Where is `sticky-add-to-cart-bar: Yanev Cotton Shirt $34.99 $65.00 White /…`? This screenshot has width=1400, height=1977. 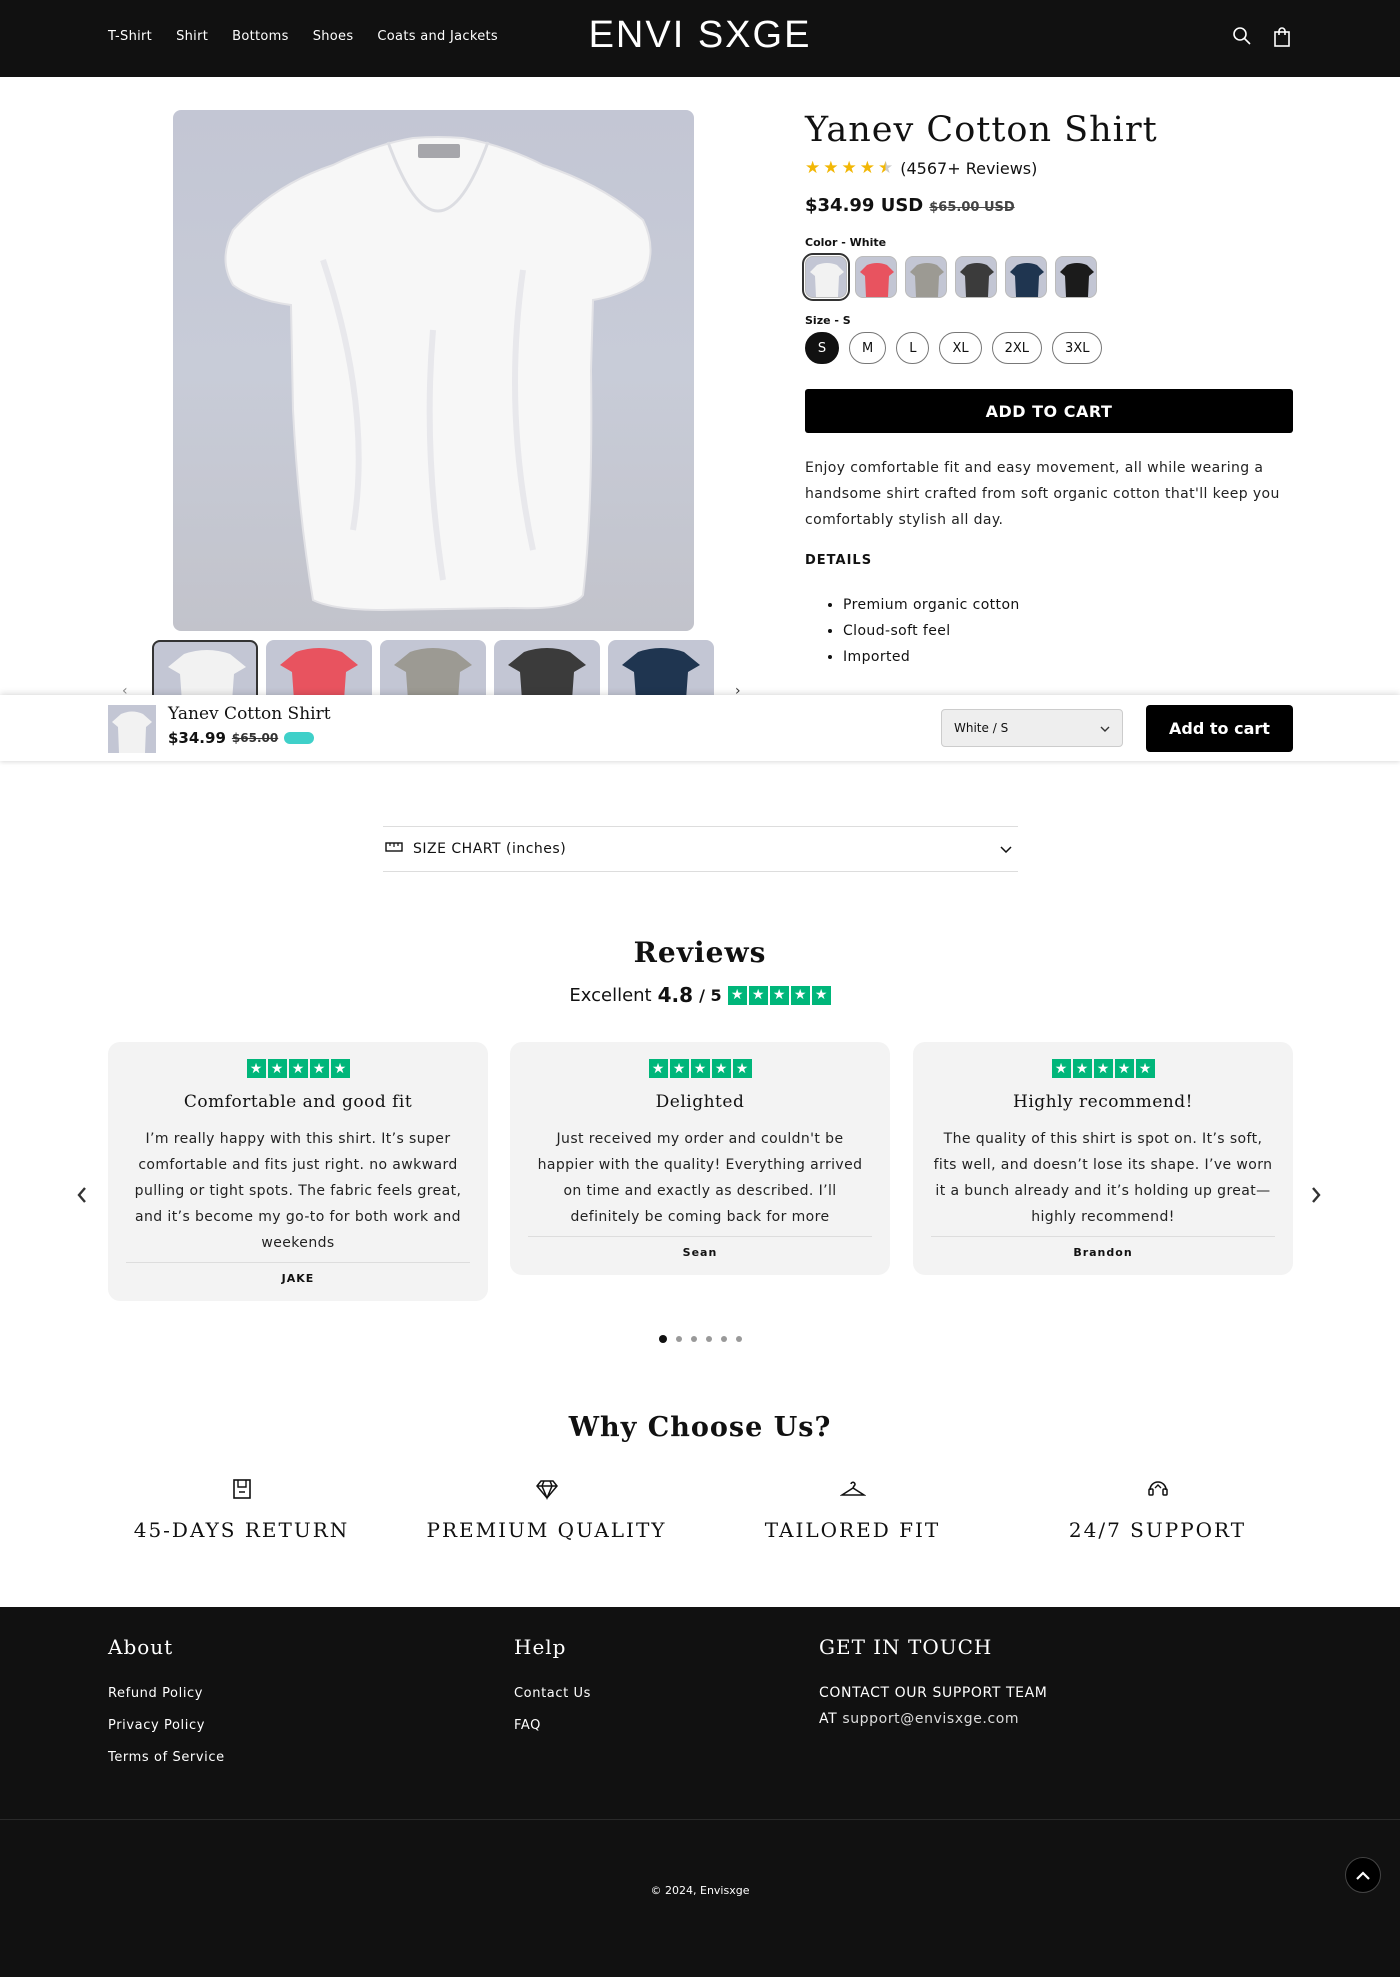
sticky-add-to-cart-bar: Yanev Cotton Shirt $34.99 $65.00 White /… is located at coordinates (700, 728).